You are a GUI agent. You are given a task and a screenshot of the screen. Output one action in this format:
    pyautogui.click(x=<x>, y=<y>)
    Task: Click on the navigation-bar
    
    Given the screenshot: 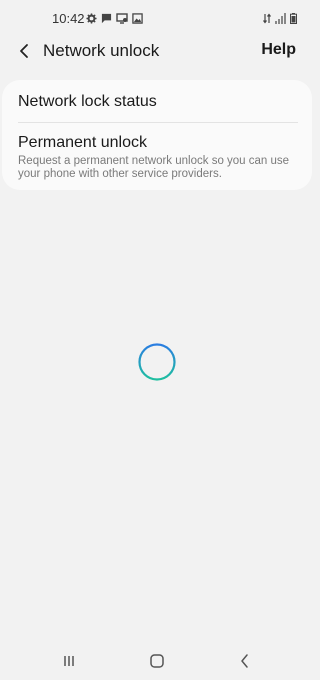 What is the action you would take?
    pyautogui.click(x=157, y=660)
    